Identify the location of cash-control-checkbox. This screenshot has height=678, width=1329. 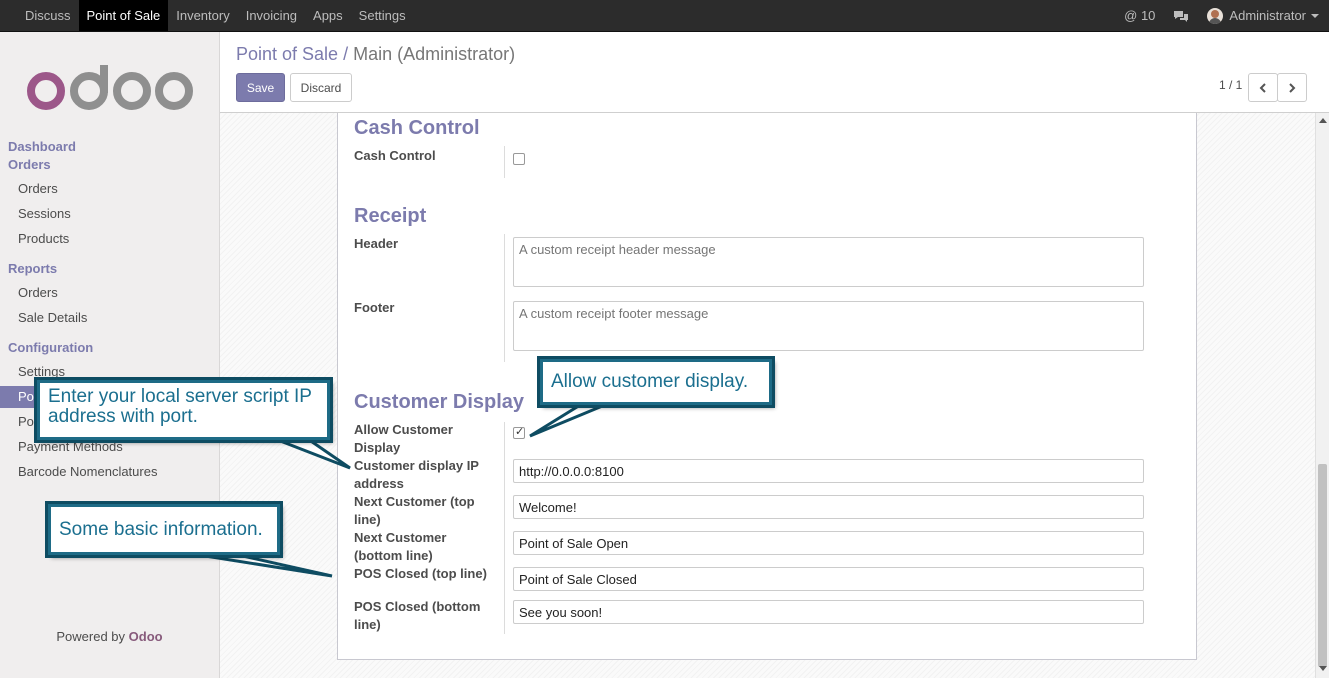
(519, 159).